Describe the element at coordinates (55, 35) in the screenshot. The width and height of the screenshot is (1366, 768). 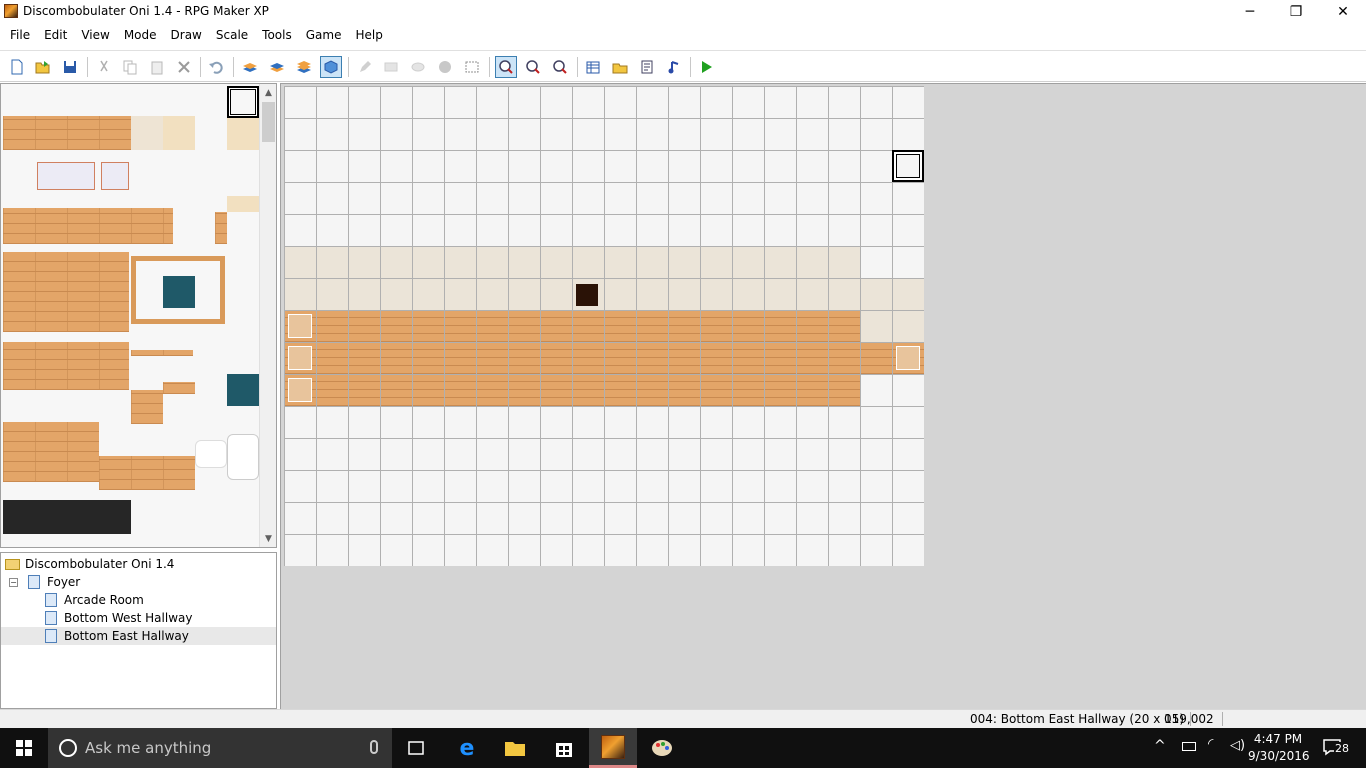
I see `menu-edit: Edit` at that location.